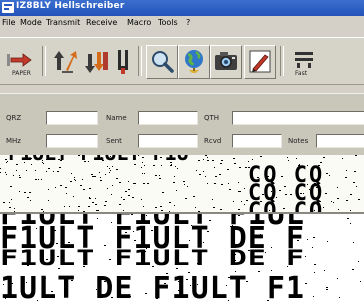  What do you see at coordinates (226, 62) in the screenshot?
I see `camera-button` at bounding box center [226, 62].